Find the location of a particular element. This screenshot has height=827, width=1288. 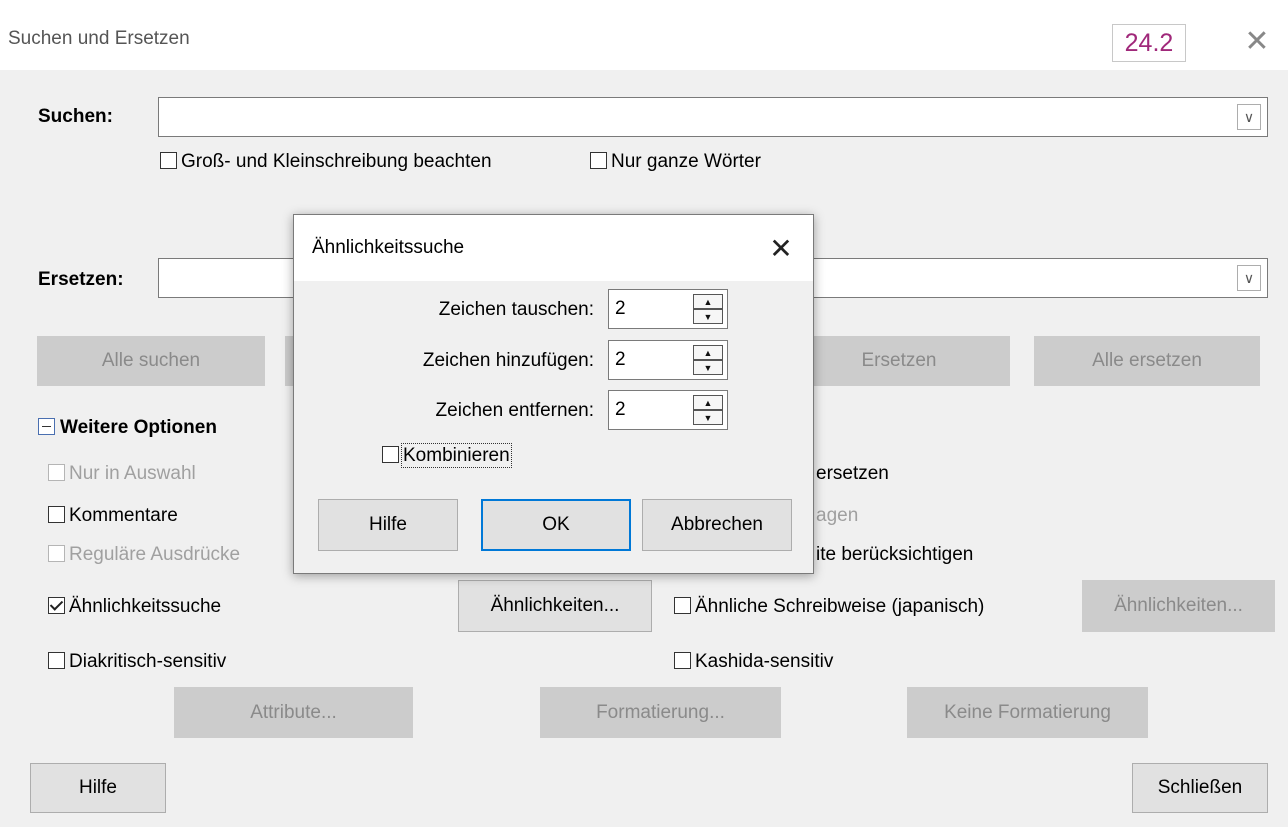

more-options-expander: Weitere Optionen is located at coordinates (127, 428).